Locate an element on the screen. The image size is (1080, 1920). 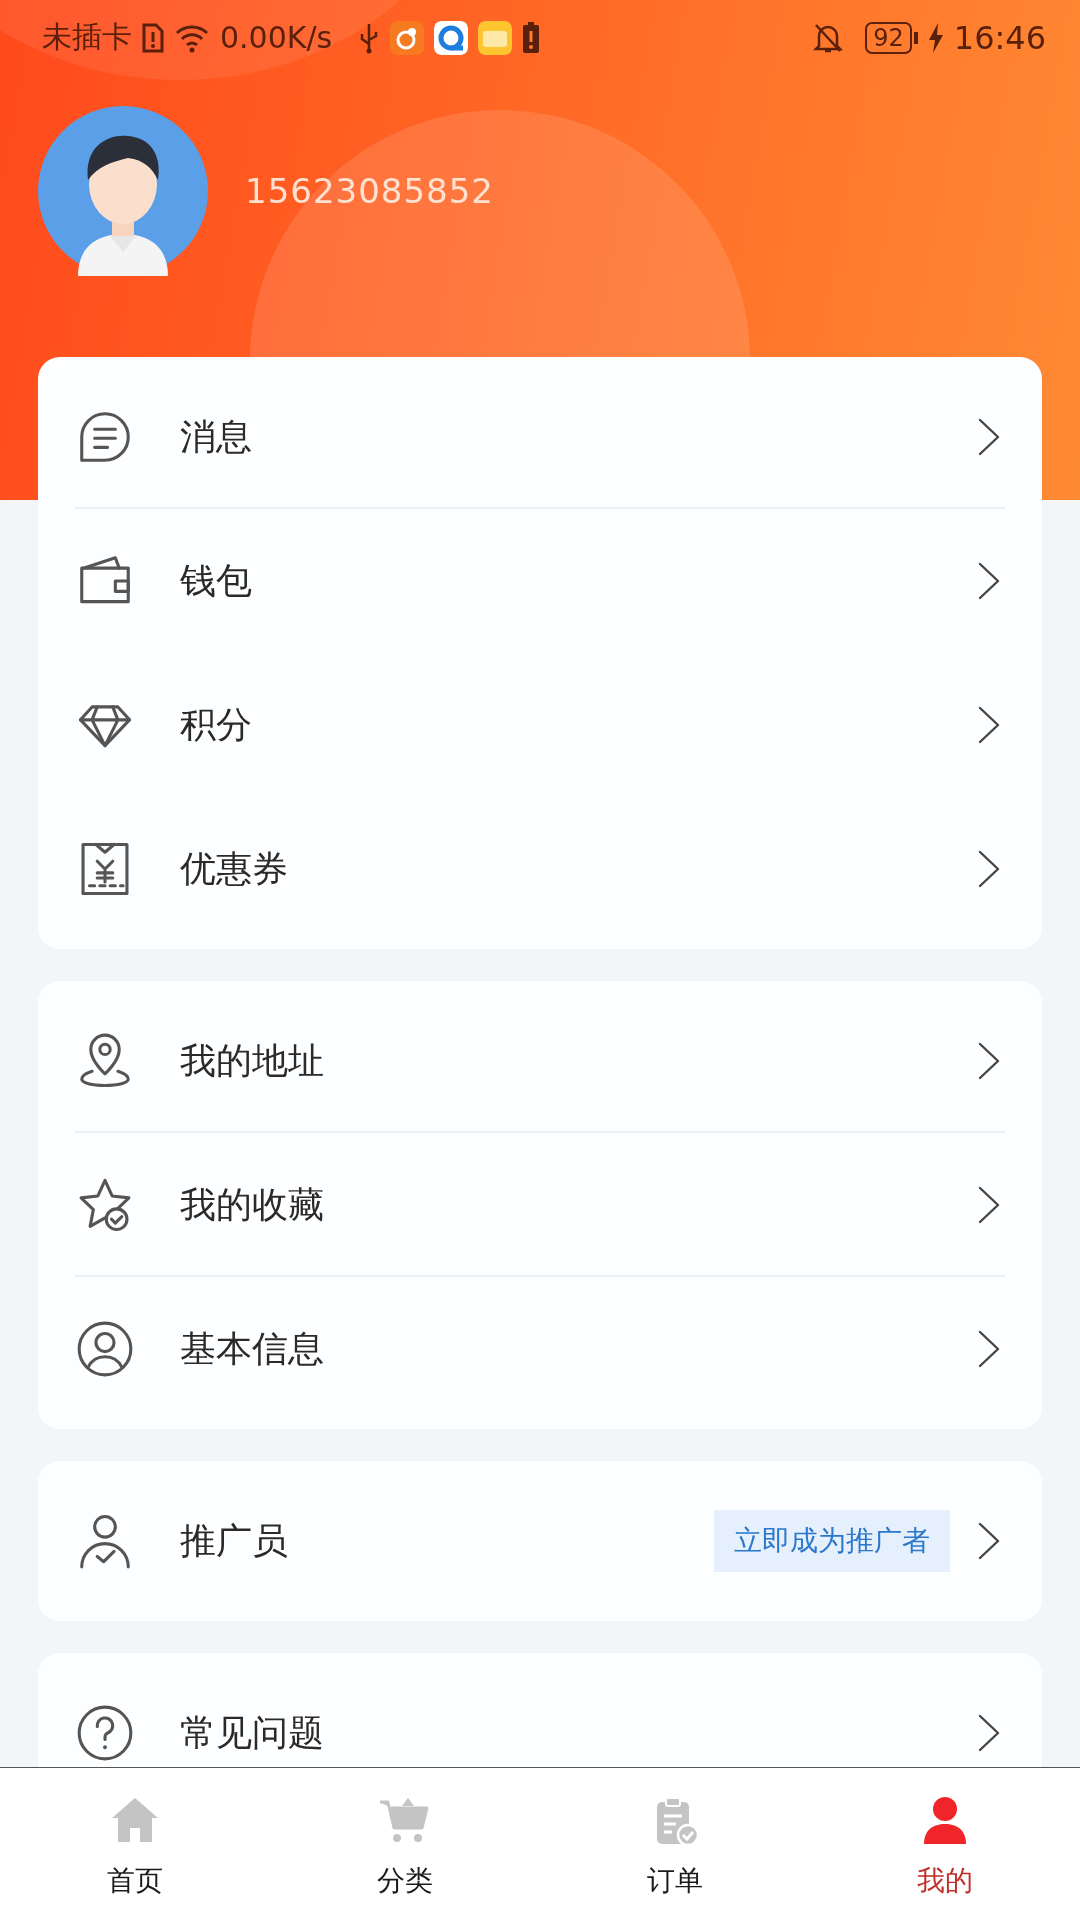
menu-label: 我的地址 is located at coordinates (252, 1060).